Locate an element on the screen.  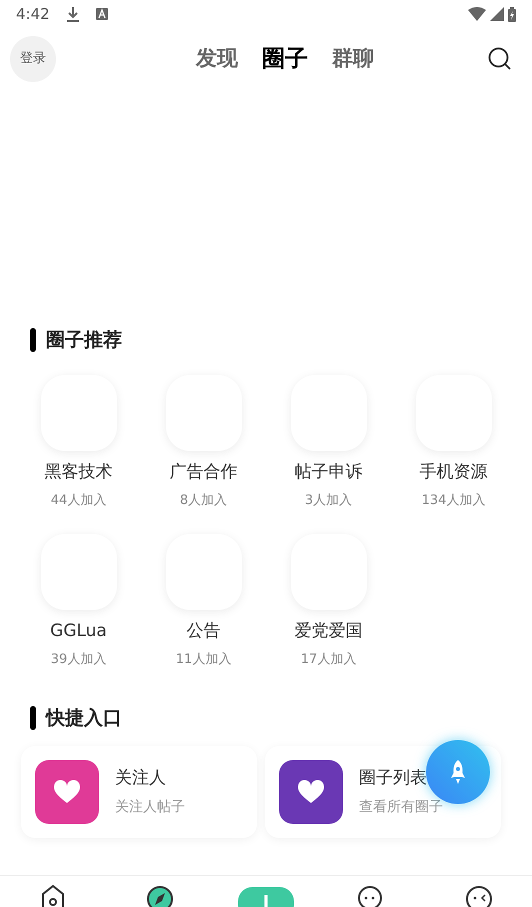
member-count: 134人加入 is located at coordinates (454, 501).